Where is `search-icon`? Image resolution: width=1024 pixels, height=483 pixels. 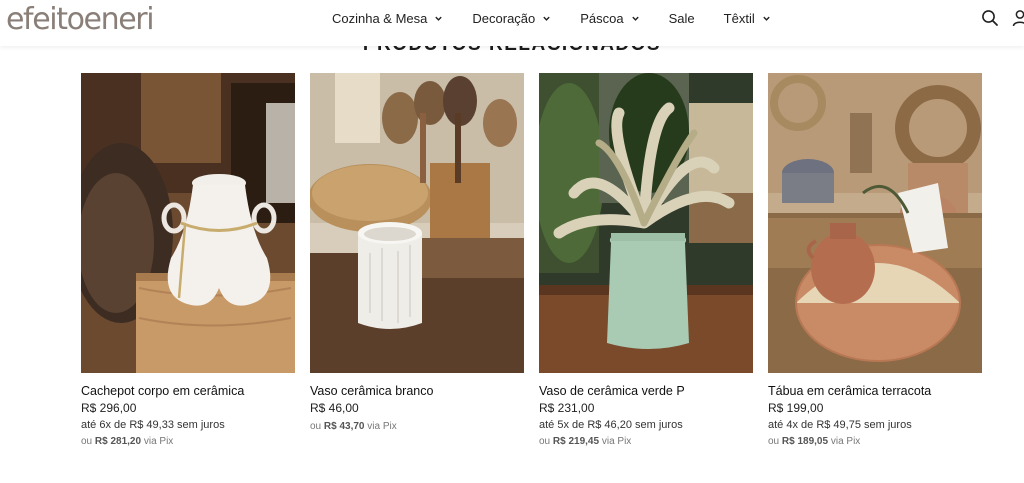 search-icon is located at coordinates (990, 18).